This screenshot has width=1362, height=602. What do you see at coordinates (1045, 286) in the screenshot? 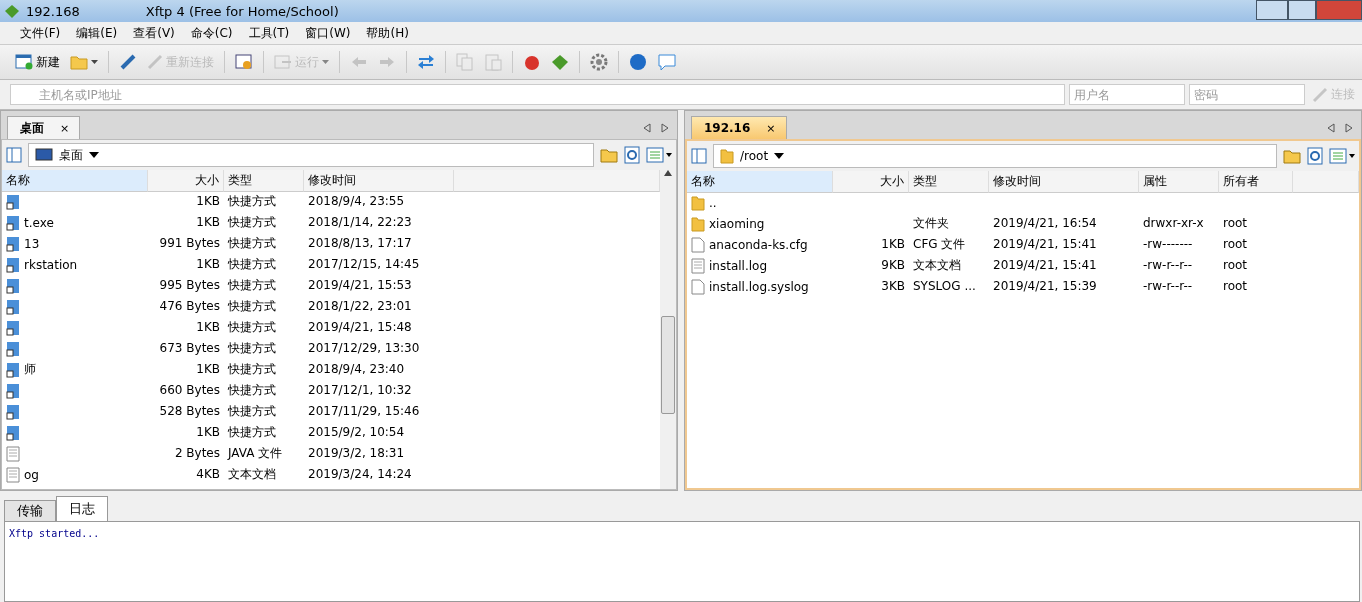
I see `table-cell-text: 2019/4/21, 15:39` at bounding box center [1045, 286].